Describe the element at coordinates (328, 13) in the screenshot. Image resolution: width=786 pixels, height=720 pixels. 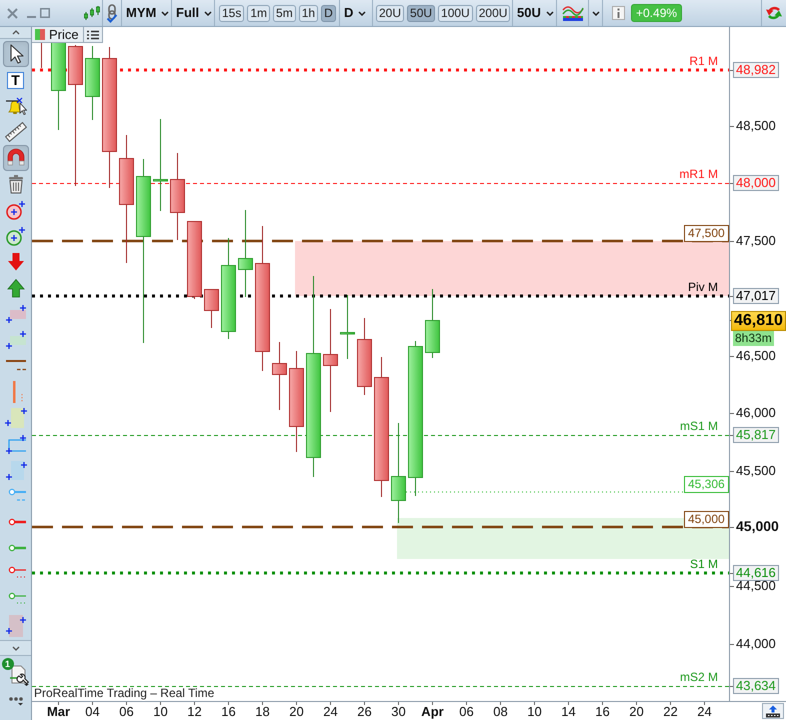
I see `timeframe-button: D` at that location.